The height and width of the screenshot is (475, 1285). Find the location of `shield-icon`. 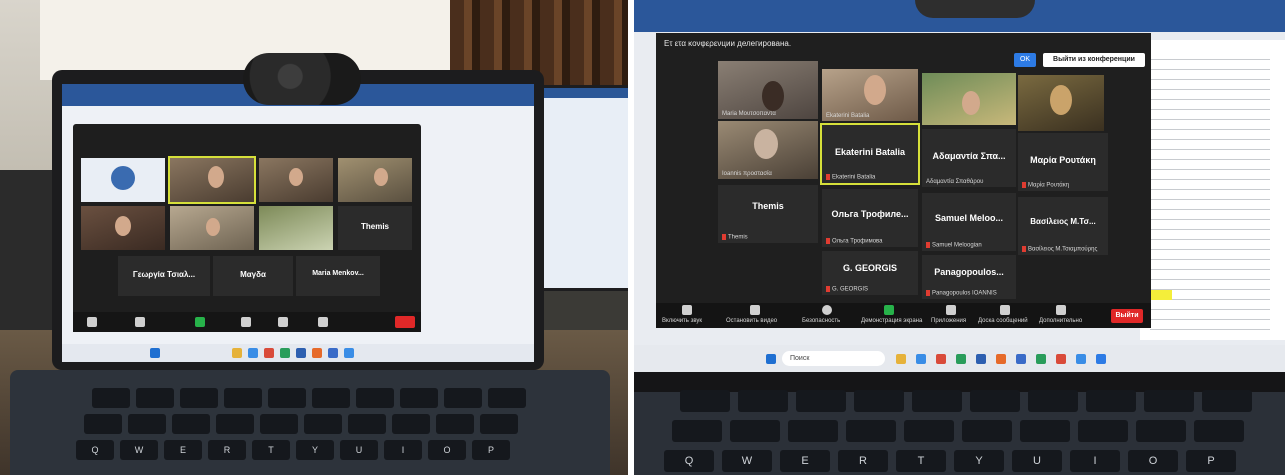

shield-icon is located at coordinates (827, 310).